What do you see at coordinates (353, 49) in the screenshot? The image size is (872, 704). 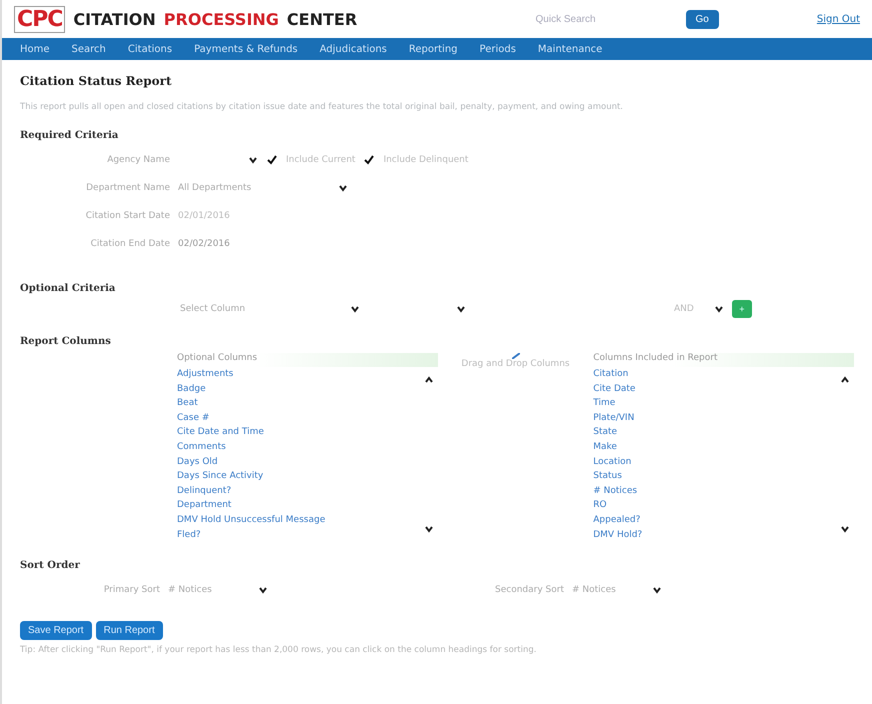 I see `nav-item: Adjudications` at bounding box center [353, 49].